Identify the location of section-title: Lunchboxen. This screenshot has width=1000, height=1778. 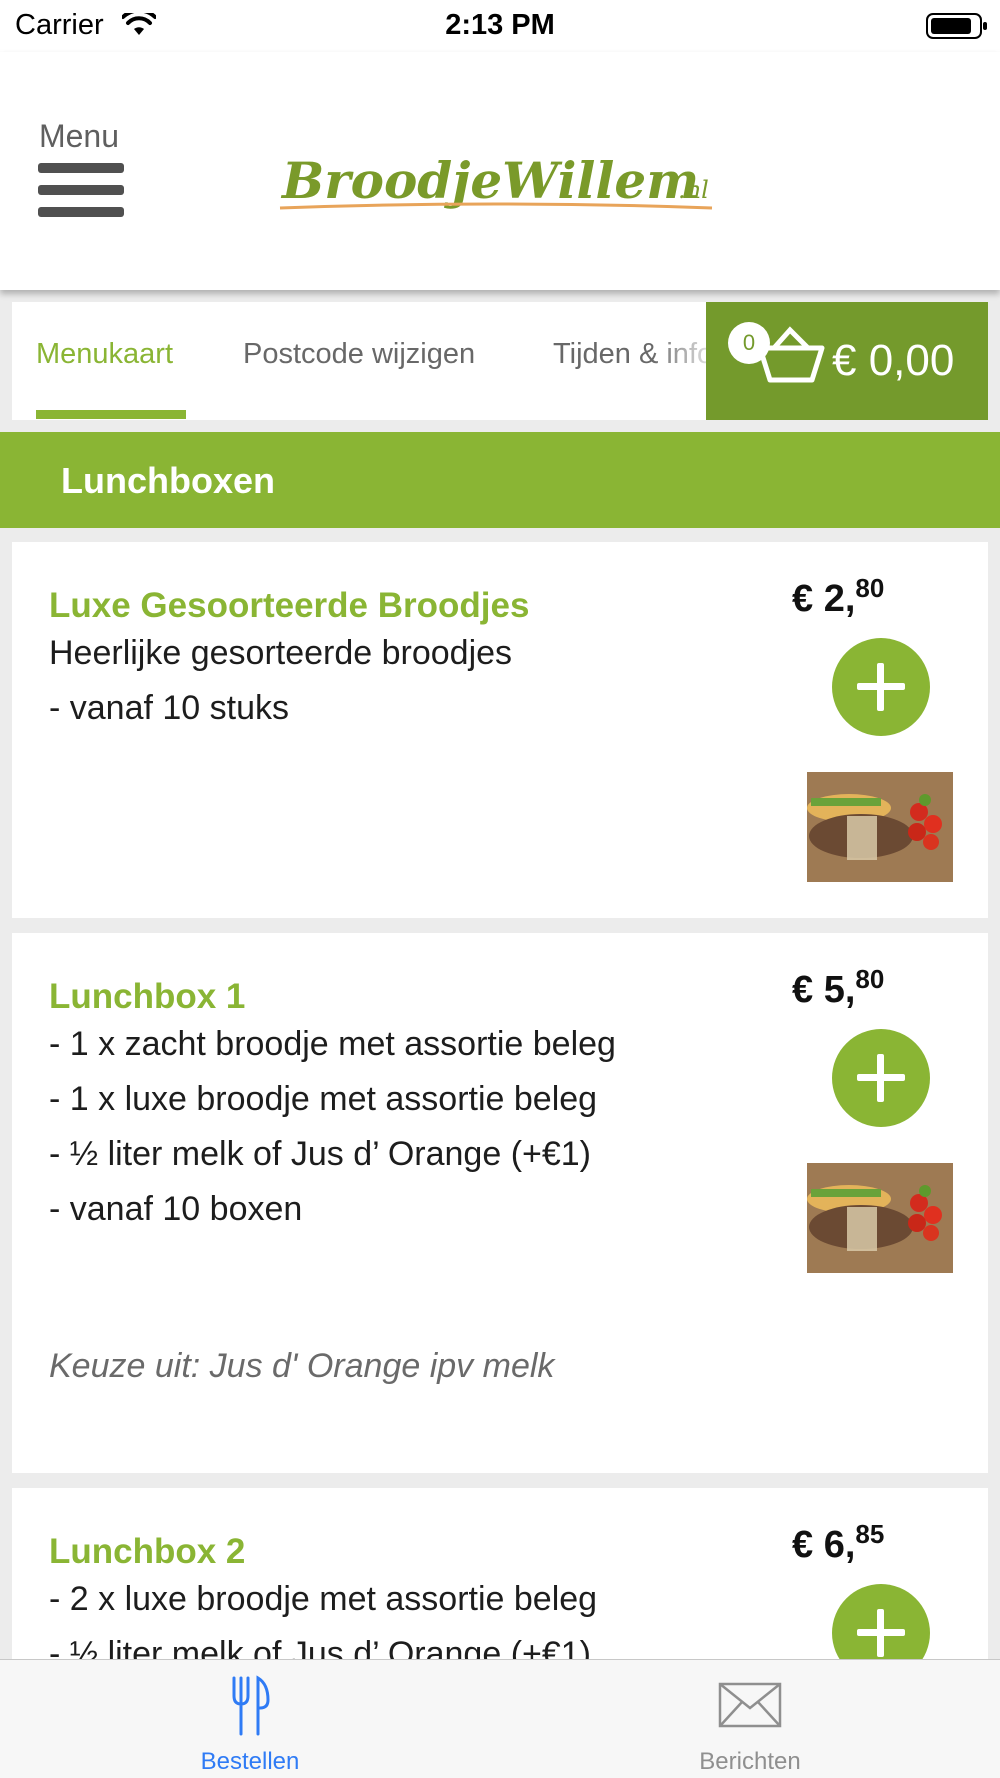
(168, 480).